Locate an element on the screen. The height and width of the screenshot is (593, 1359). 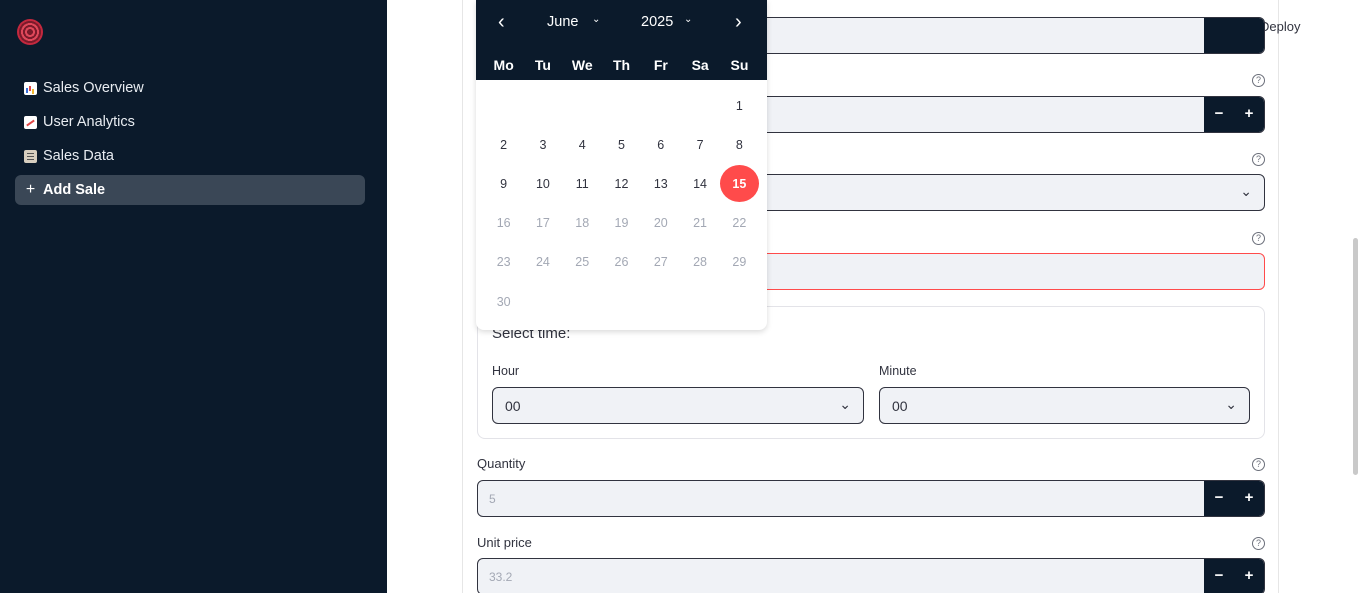
calendar-day: 25 is located at coordinates (582, 262).